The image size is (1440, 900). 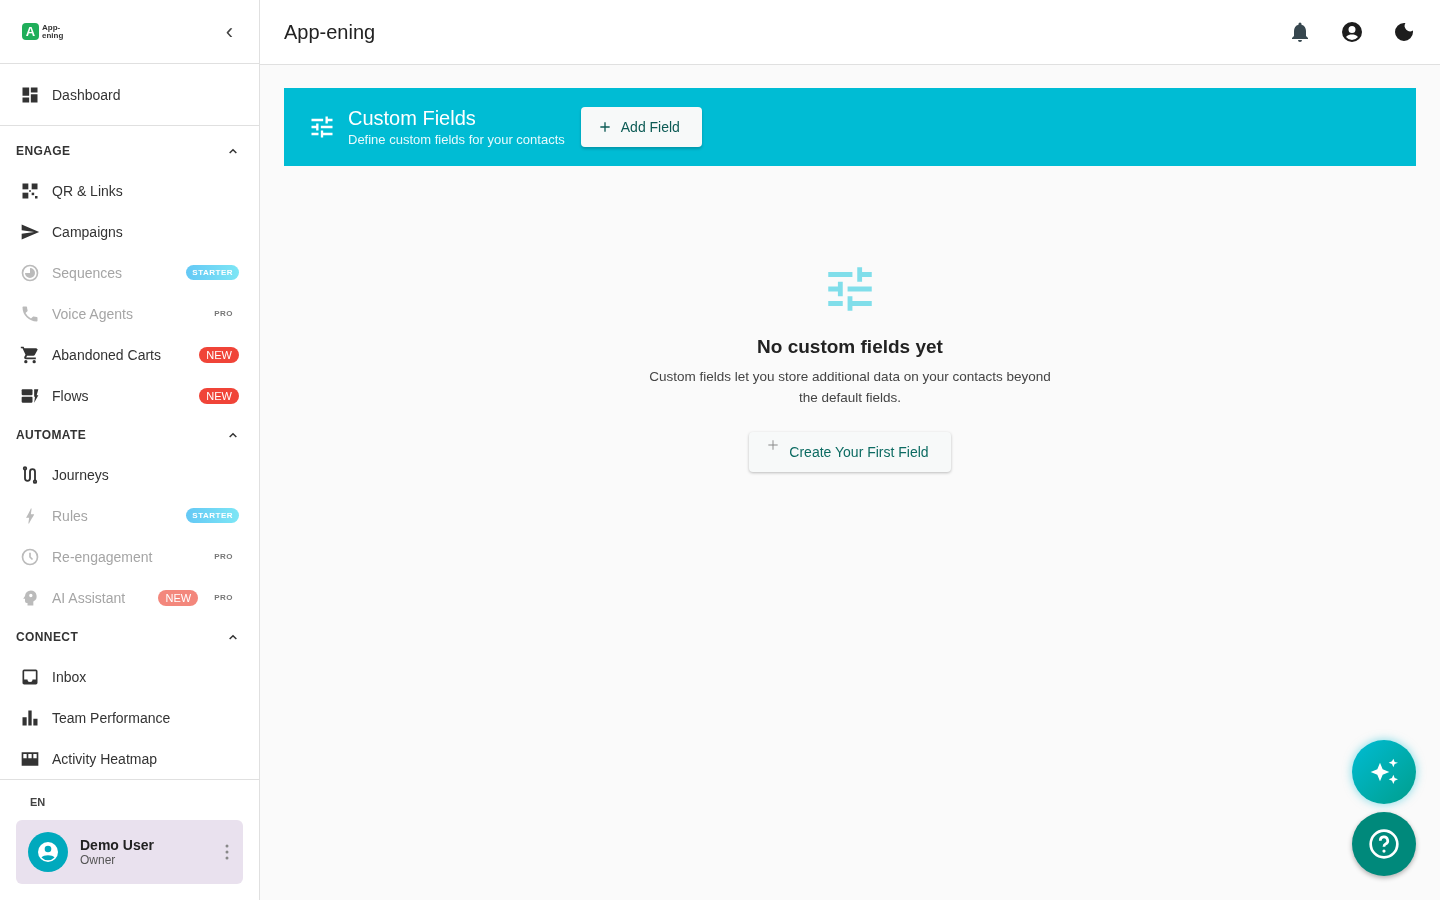 I want to click on nav-item: Inbox, so click(x=129, y=676).